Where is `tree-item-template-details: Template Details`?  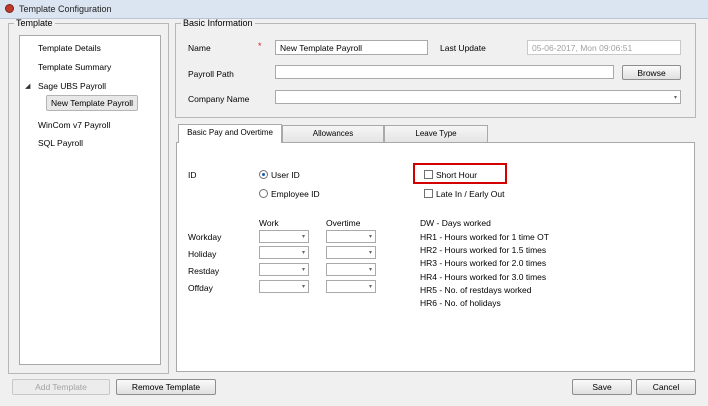
tree-item-template-details: Template Details is located at coordinates (69, 48).